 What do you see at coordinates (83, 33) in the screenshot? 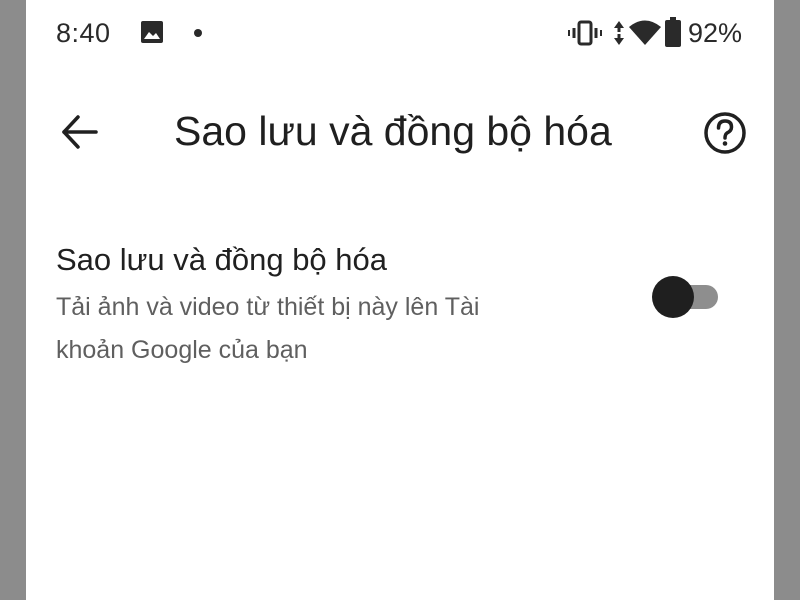
I see `status-time: 8:40` at bounding box center [83, 33].